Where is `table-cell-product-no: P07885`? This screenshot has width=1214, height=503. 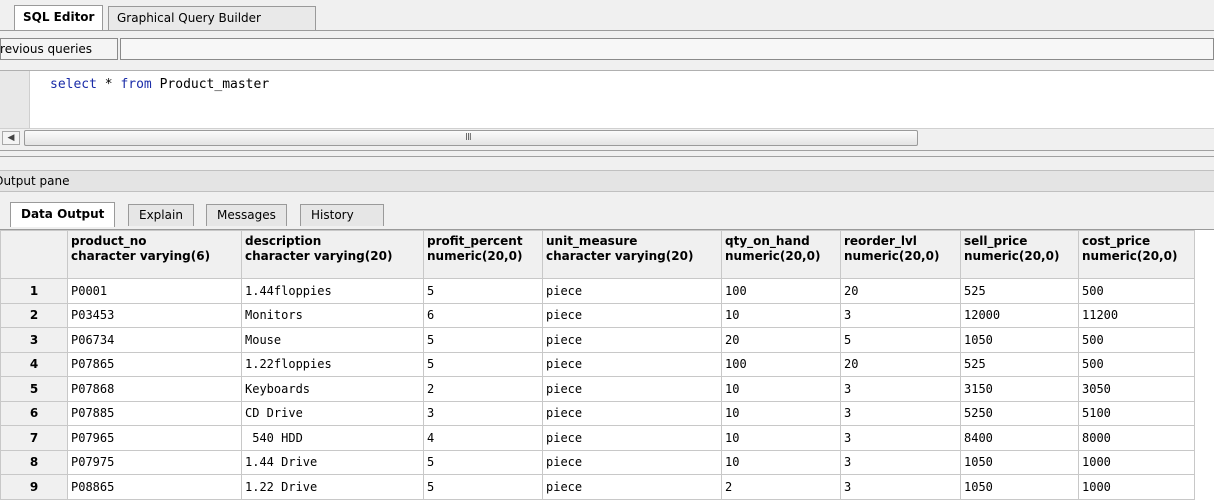 table-cell-product-no: P07885 is located at coordinates (154, 413).